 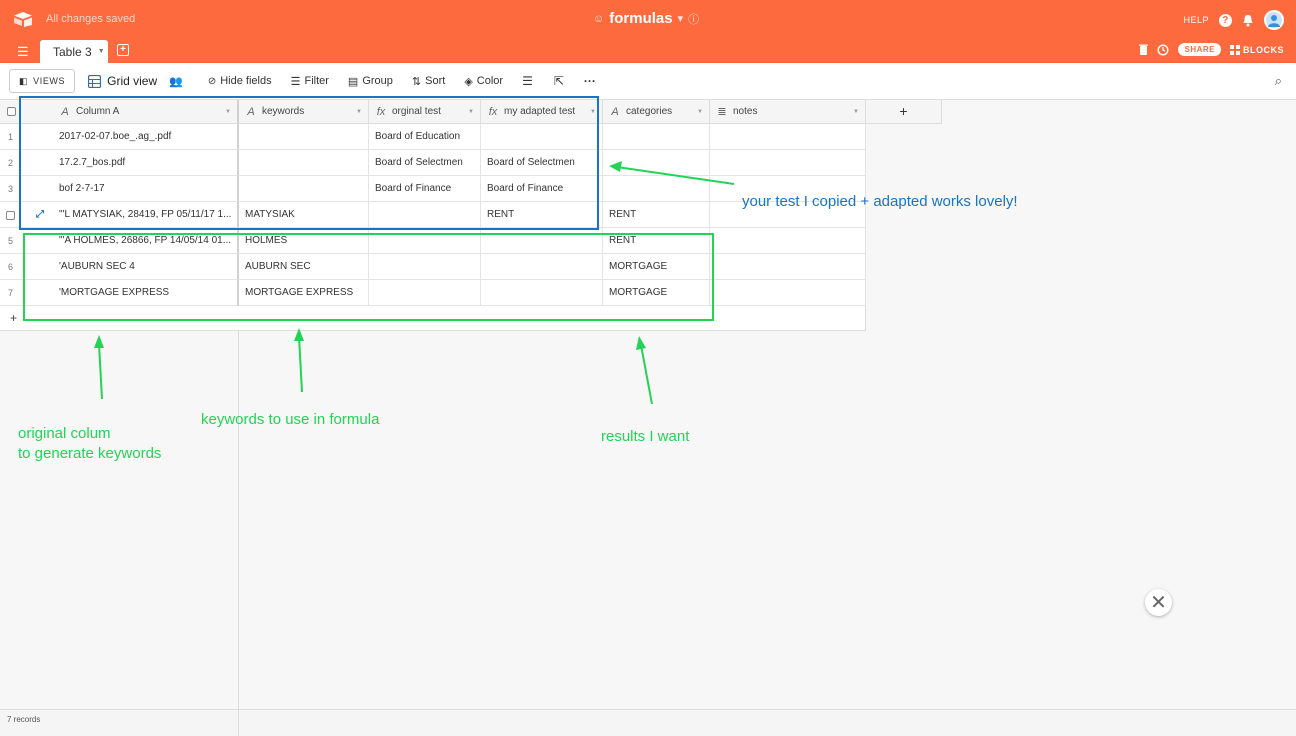 What do you see at coordinates (483, 81) in the screenshot?
I see `color-button: ◈ Color` at bounding box center [483, 81].